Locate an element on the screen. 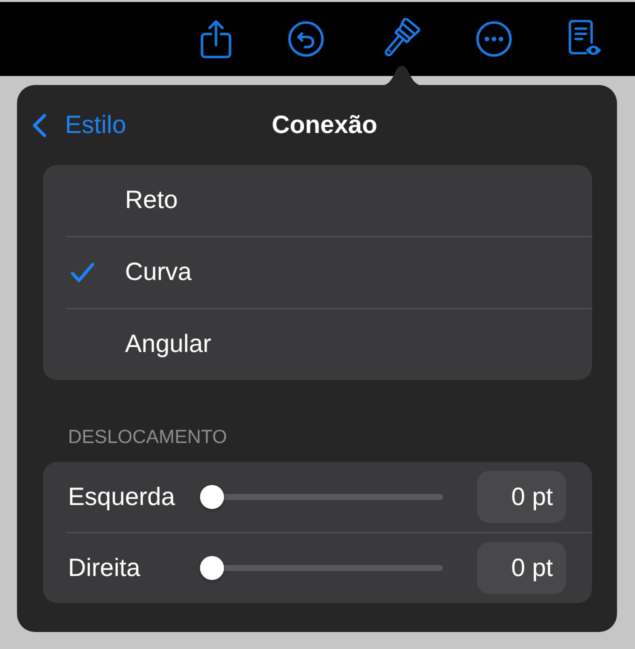 The image size is (635, 649). chevron-left-icon is located at coordinates (39, 125).